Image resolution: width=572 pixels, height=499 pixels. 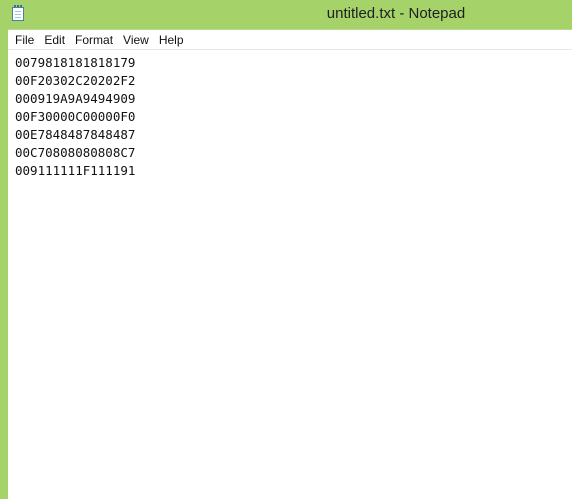 What do you see at coordinates (94, 40) in the screenshot?
I see `menu-format: Format` at bounding box center [94, 40].